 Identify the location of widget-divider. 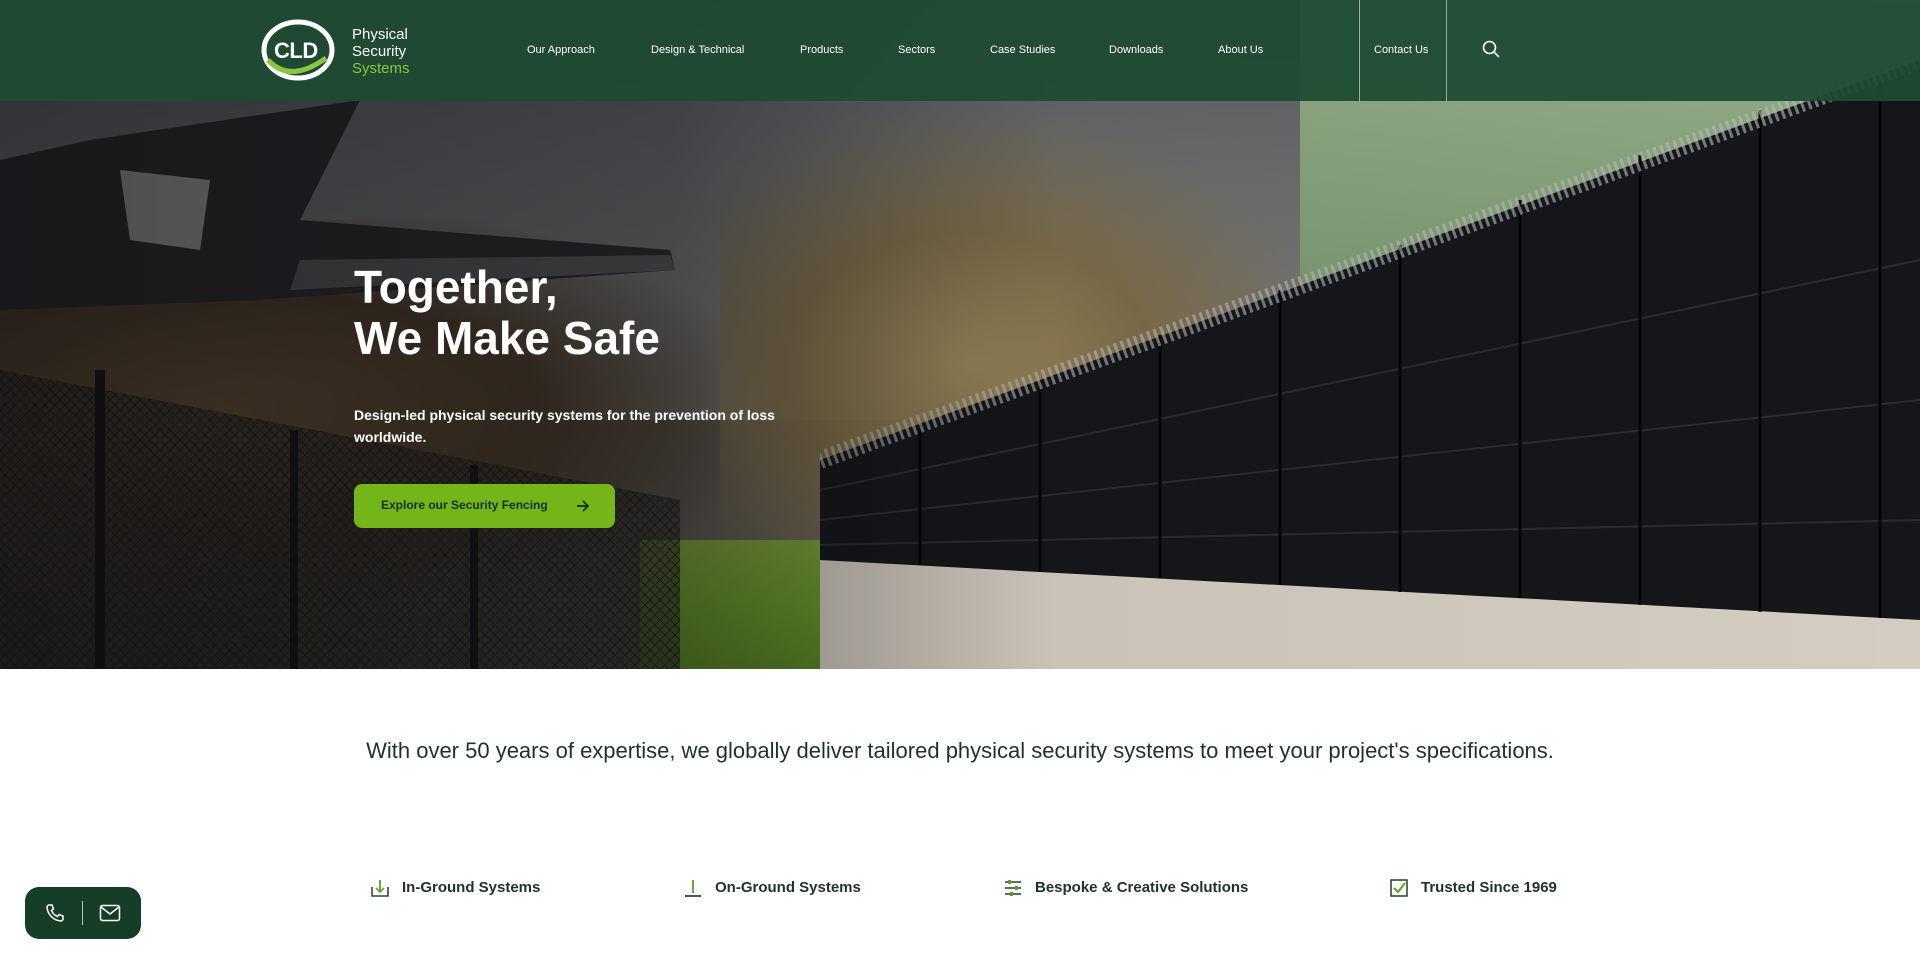
(82, 913).